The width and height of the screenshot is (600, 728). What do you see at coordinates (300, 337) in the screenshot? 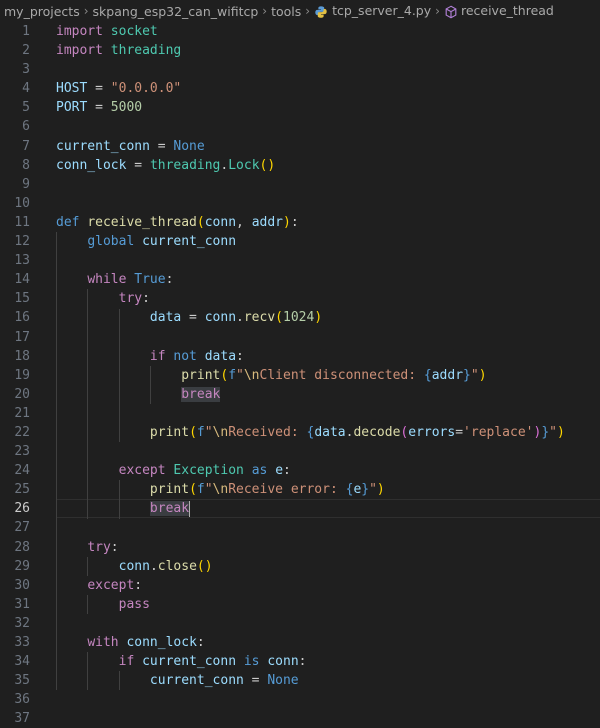
I see `code-line: 17` at bounding box center [300, 337].